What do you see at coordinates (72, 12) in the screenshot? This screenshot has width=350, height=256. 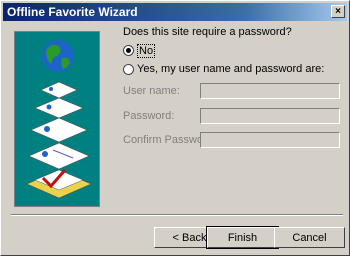 I see `window-title: Offline Favorite Wizard` at bounding box center [72, 12].